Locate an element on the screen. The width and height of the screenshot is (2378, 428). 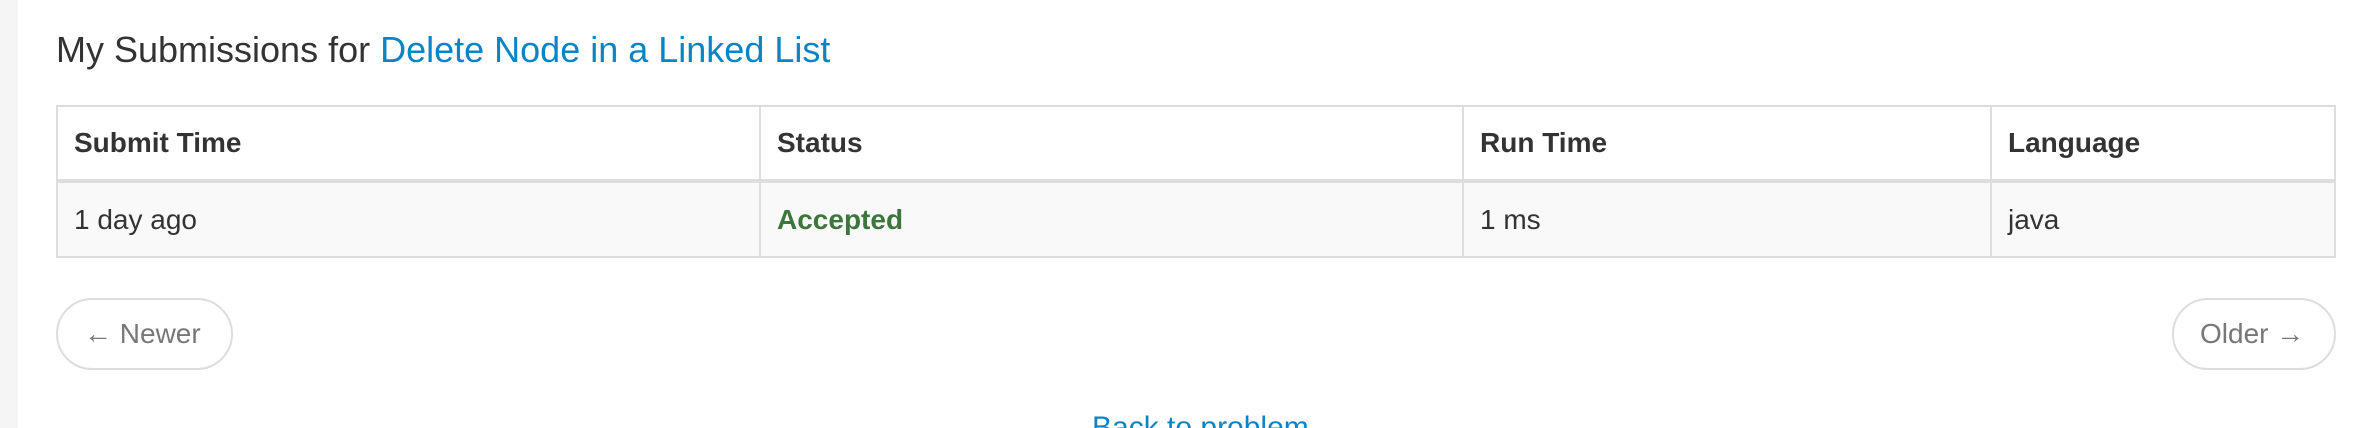
status-link: Accepted is located at coordinates (840, 219).